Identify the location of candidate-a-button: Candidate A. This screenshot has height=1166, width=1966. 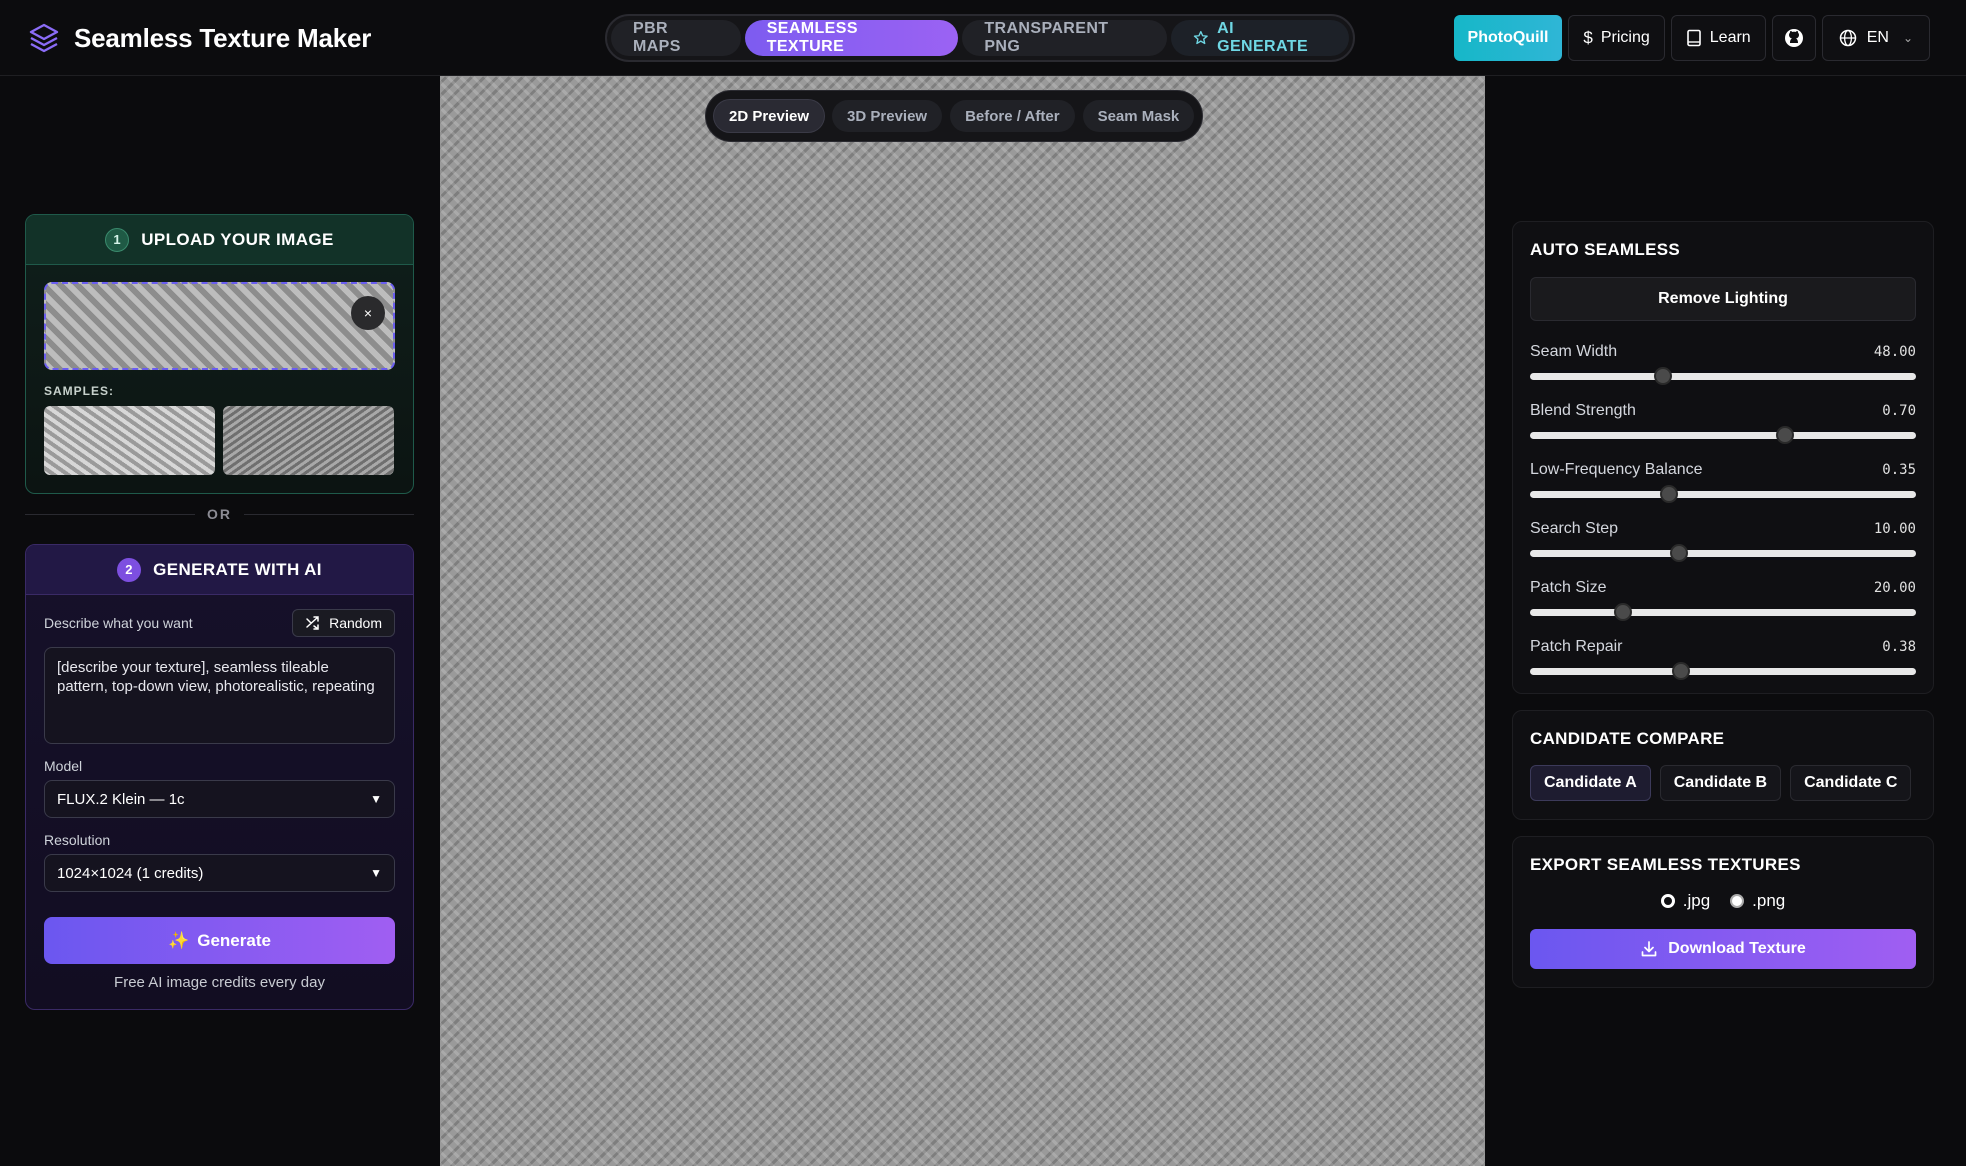
(1590, 783).